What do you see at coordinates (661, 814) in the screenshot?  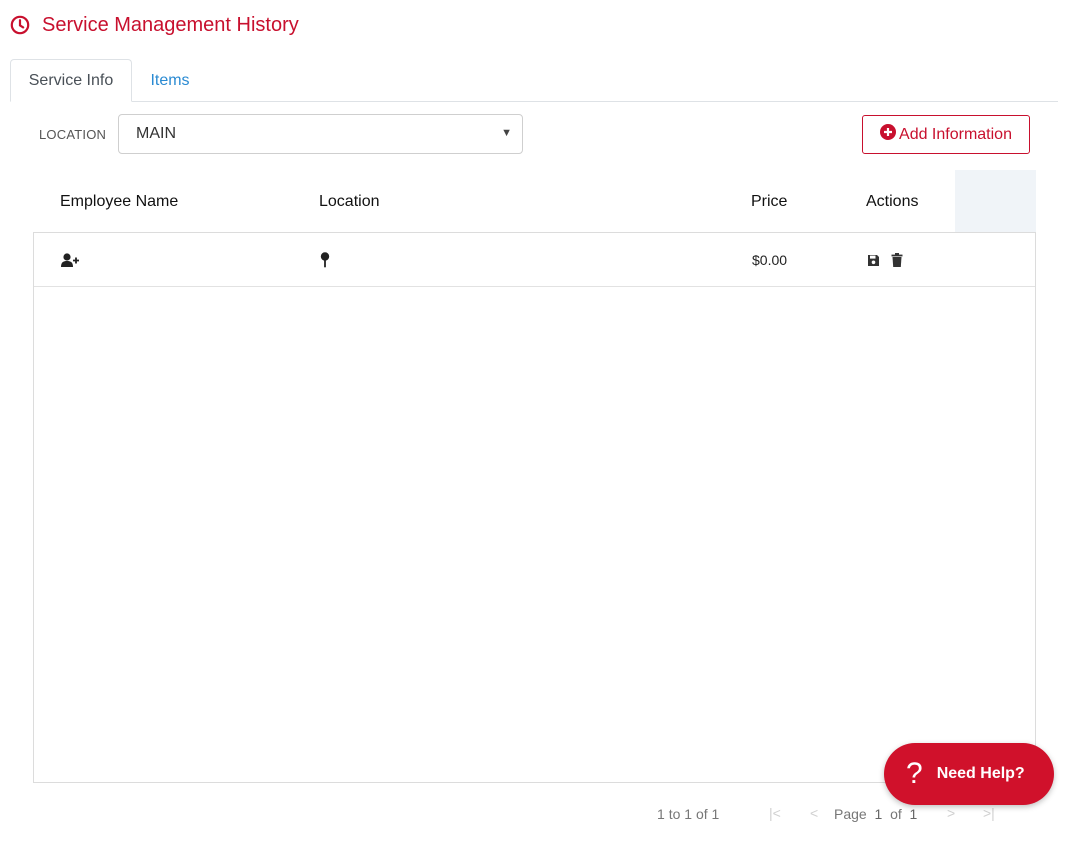 I see `pager-summary-from: 1` at bounding box center [661, 814].